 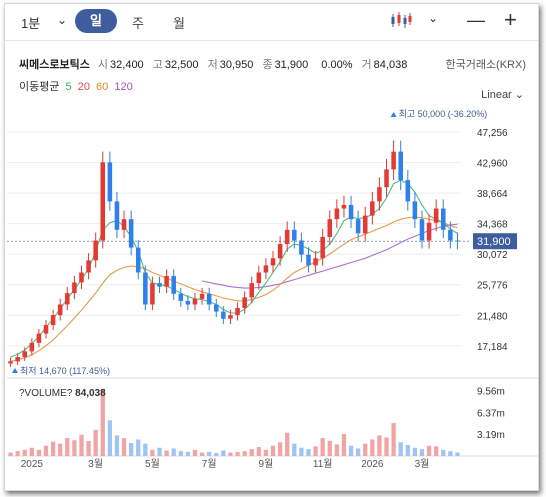 What do you see at coordinates (491, 391) in the screenshot?
I see `volume-axis-tick: 9.56m` at bounding box center [491, 391].